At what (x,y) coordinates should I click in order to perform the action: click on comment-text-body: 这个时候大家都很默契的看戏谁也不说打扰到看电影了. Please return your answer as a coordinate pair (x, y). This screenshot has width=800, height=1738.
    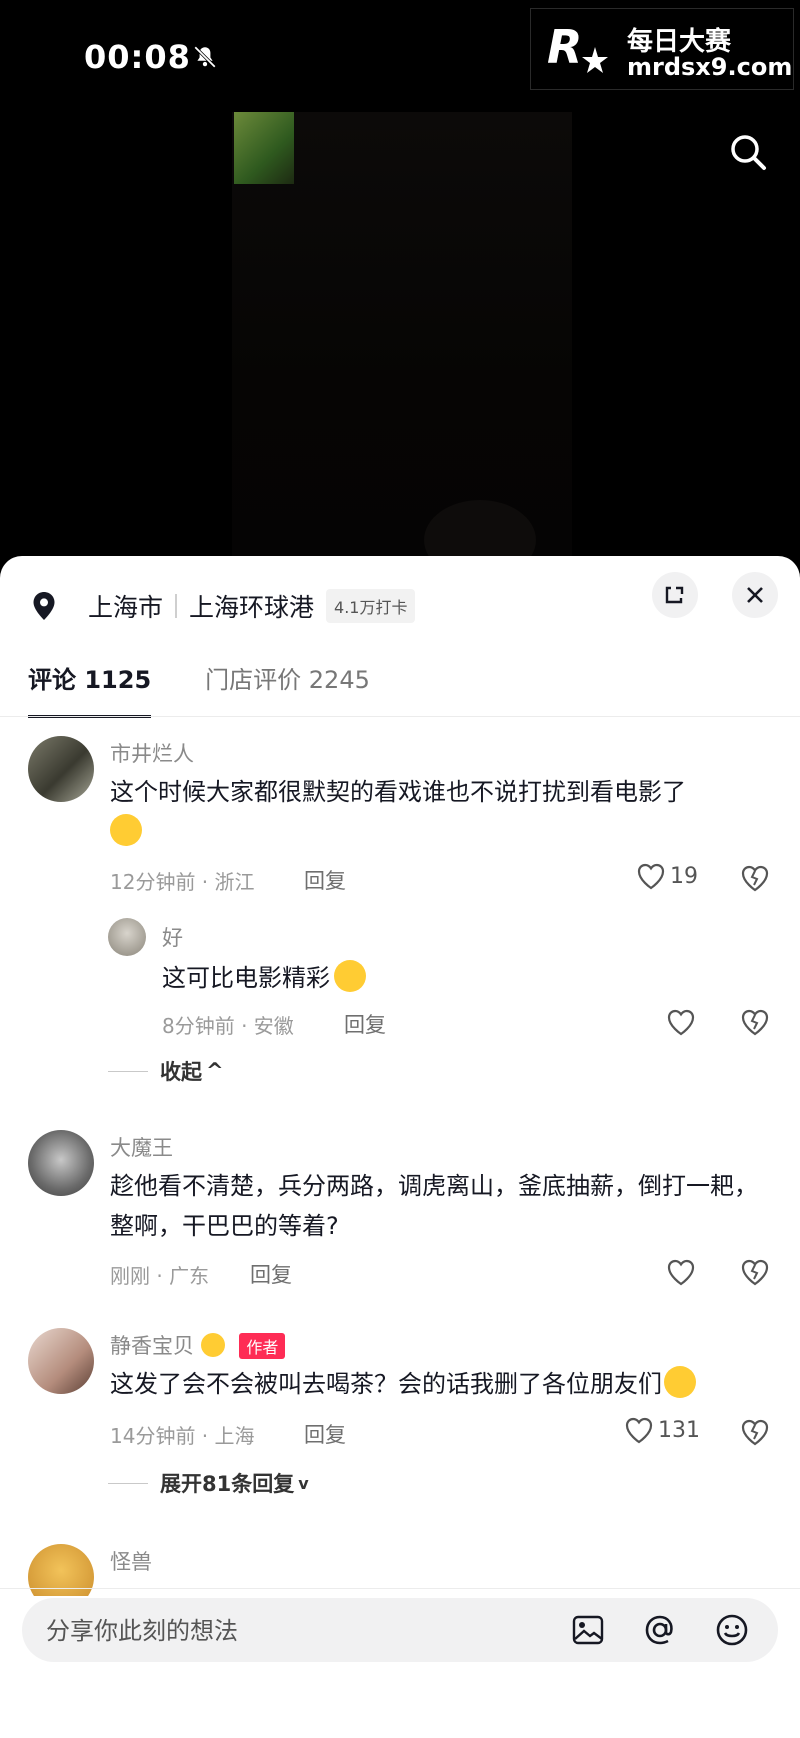
    Looking at the image, I should click on (398, 792).